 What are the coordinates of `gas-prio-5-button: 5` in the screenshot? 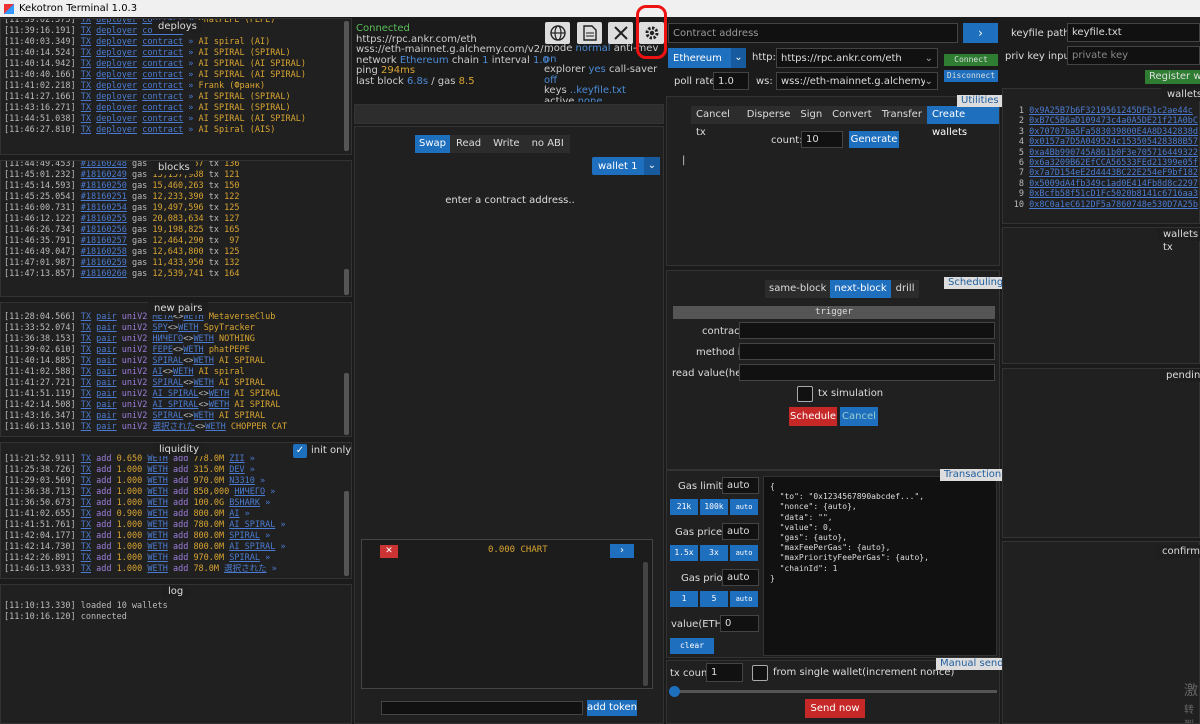 It's located at (714, 599).